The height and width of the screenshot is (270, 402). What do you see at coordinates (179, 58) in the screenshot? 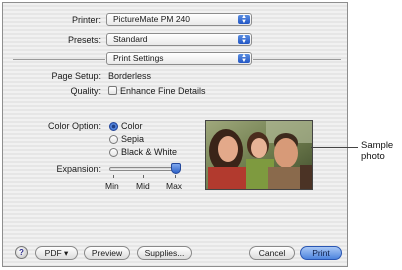
I see `panel-popup: Print Settings ▲ ▼` at bounding box center [179, 58].